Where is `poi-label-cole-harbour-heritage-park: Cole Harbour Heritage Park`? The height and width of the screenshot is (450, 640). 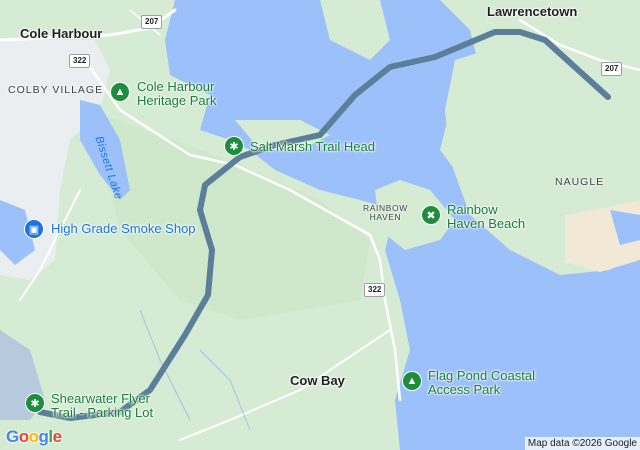 poi-label-cole-harbour-heritage-park: Cole Harbour Heritage Park is located at coordinates (176, 93).